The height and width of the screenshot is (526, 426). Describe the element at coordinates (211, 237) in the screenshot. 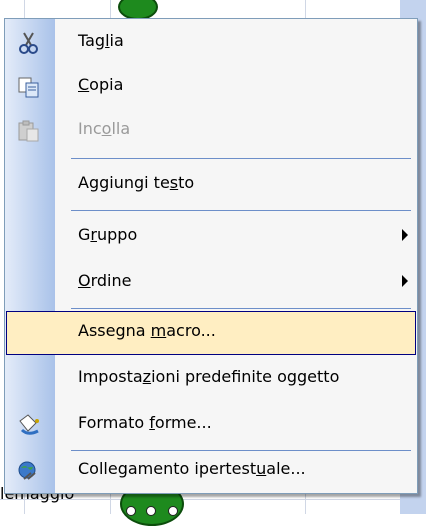

I see `menu-item-group: Gruppo` at that location.